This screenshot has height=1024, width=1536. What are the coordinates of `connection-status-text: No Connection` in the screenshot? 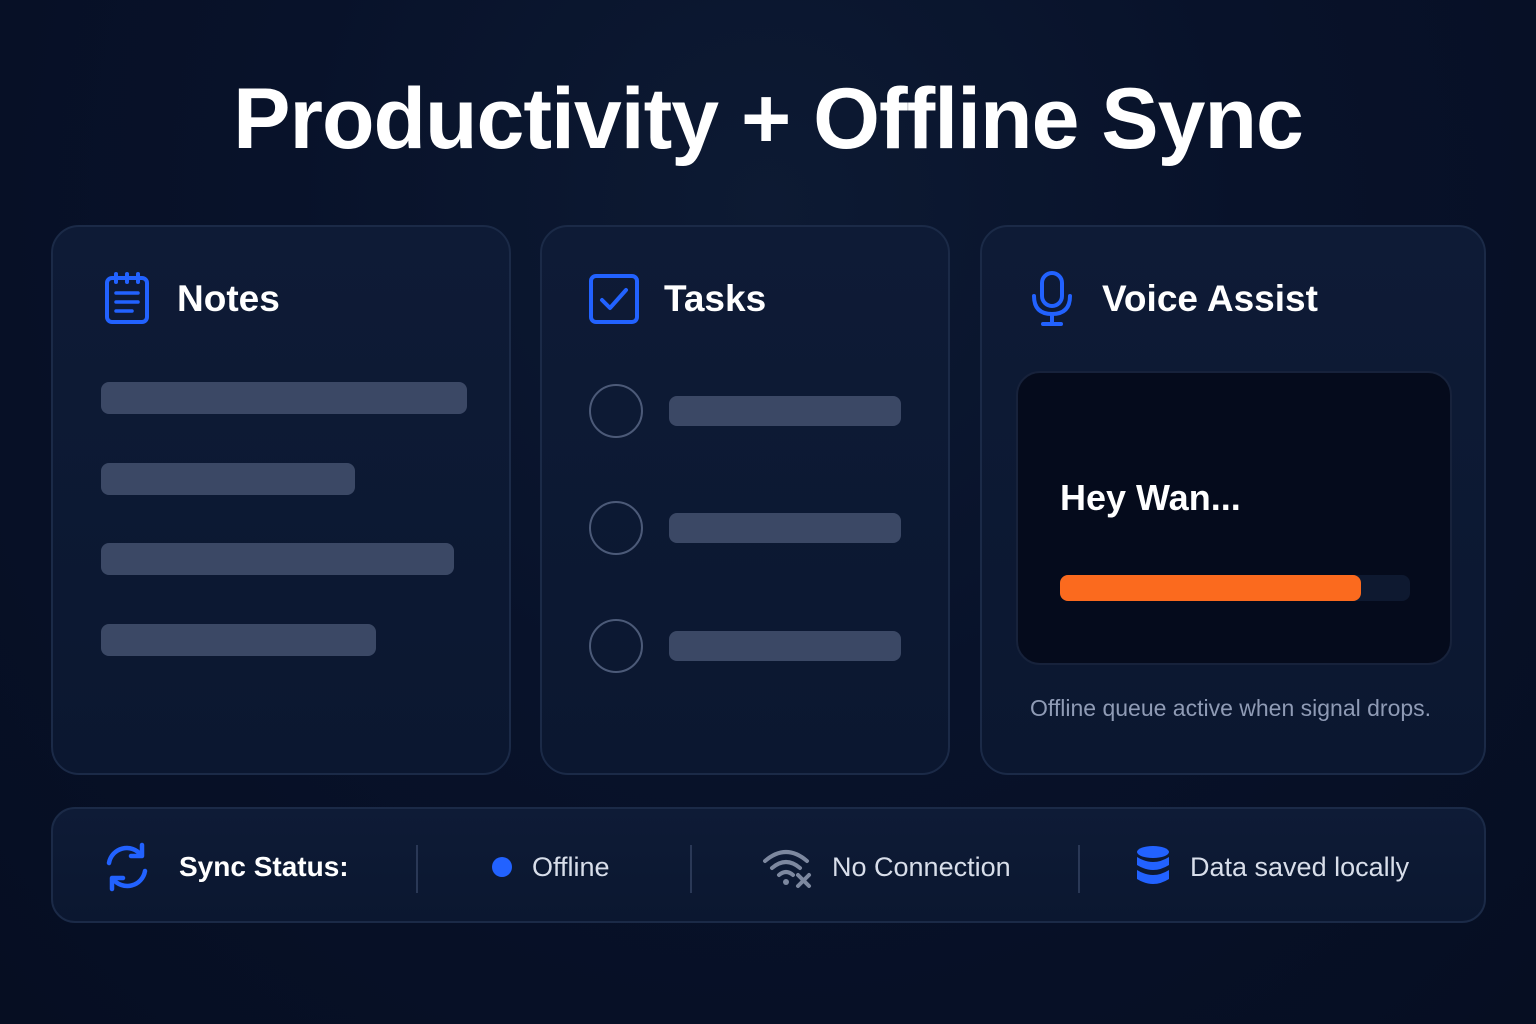 It's located at (921, 866).